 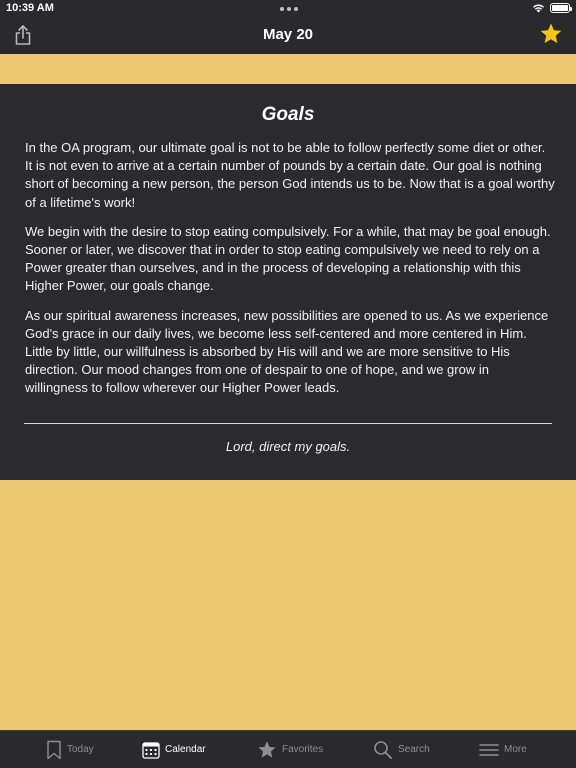 What do you see at coordinates (288, 114) in the screenshot?
I see `reading-title: Goals` at bounding box center [288, 114].